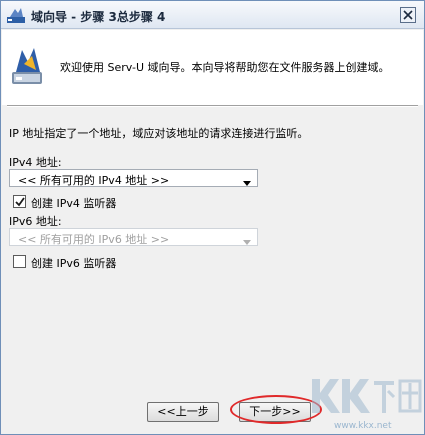 The image size is (425, 435). I want to click on ipv6-address-select: << 所有可用的 IPv6 地址 >>, so click(133, 237).